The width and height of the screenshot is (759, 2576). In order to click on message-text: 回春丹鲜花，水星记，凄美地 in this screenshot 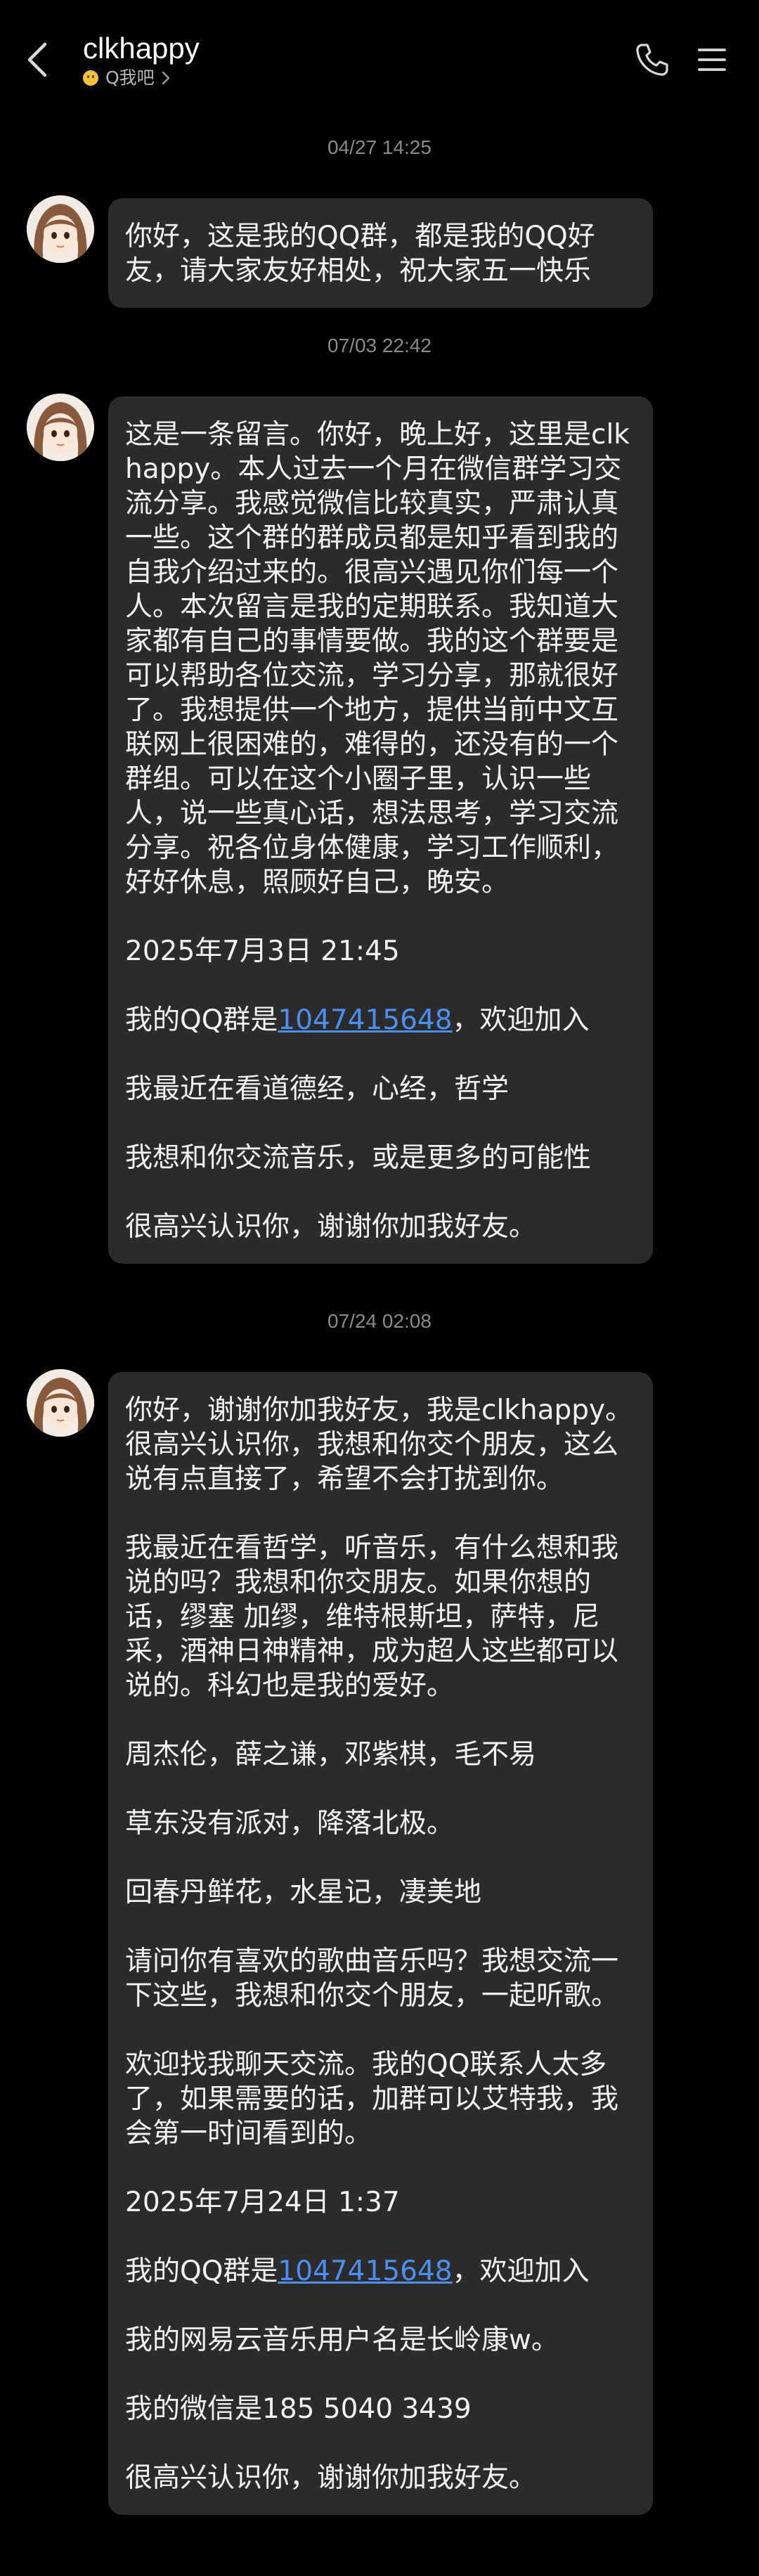, I will do `click(303, 1892)`.